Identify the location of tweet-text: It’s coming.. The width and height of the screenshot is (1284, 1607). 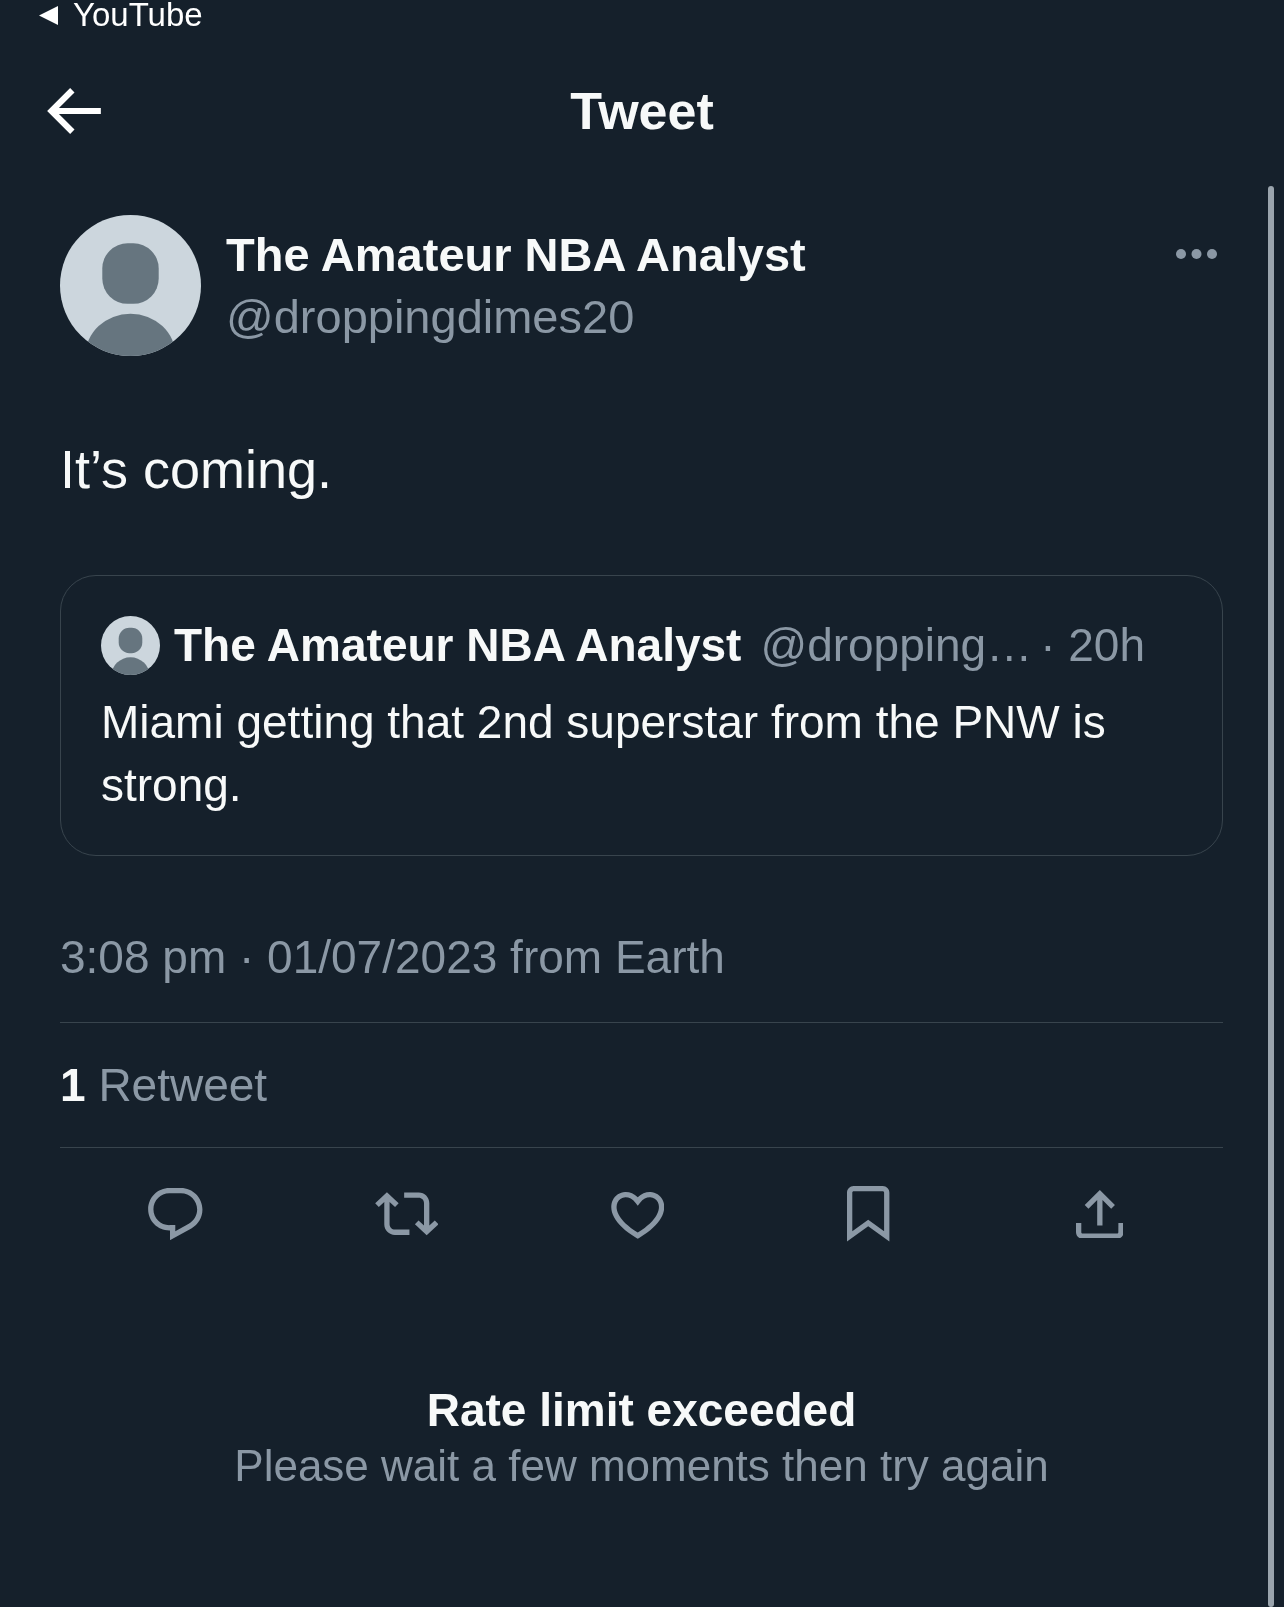
(197, 469).